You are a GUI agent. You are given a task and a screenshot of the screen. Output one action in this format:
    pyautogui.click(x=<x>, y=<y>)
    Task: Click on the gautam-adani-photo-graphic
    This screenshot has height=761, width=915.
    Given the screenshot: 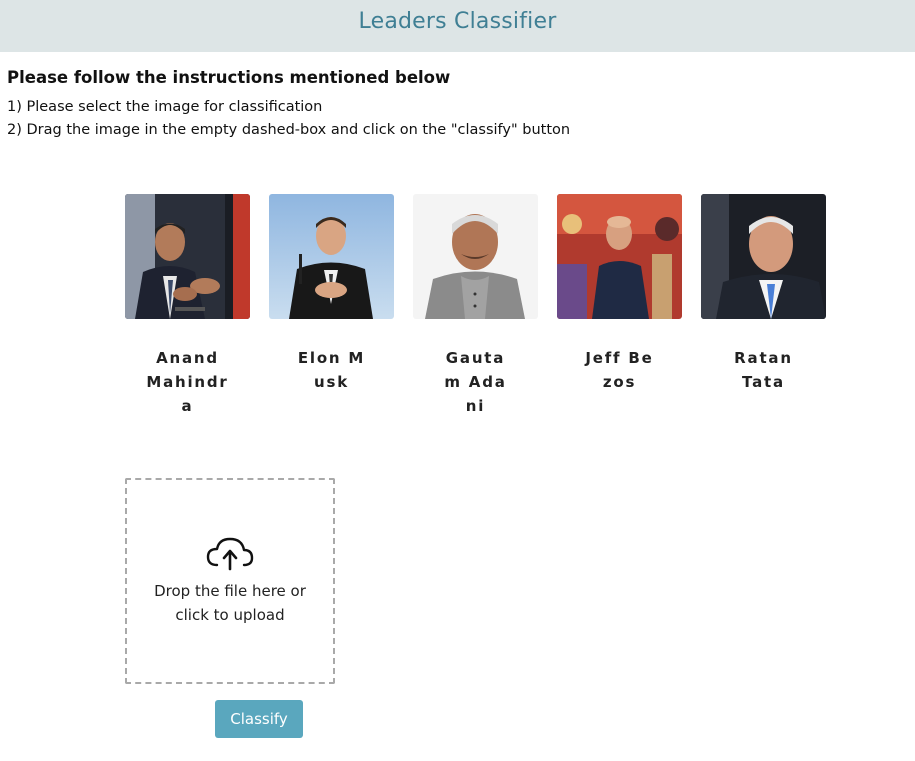 What is the action you would take?
    pyautogui.click(x=475, y=256)
    